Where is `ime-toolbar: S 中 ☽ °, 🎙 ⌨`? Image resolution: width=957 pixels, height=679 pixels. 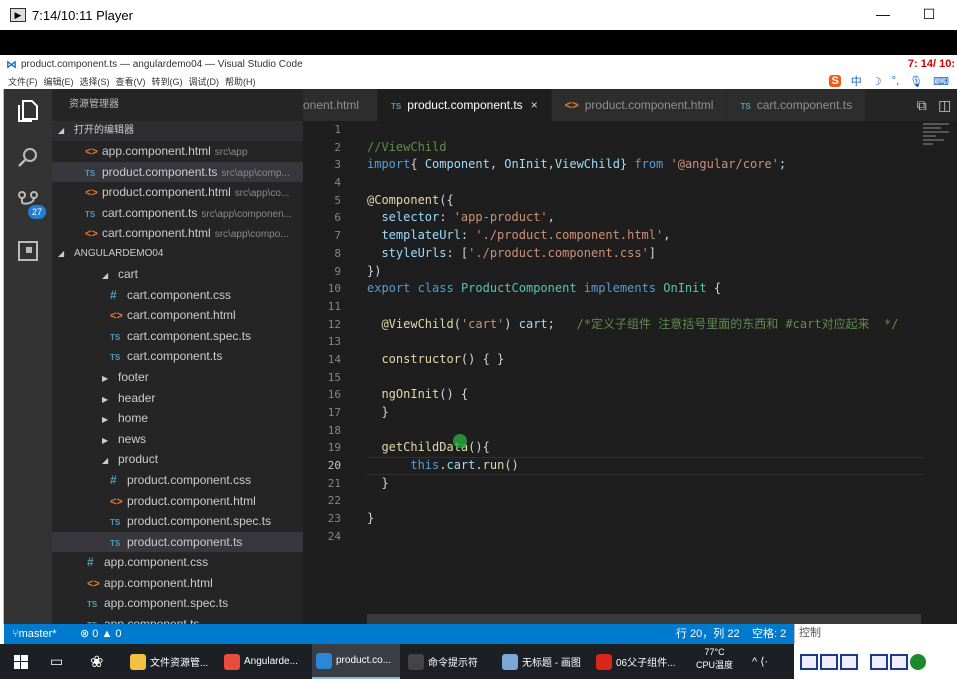 ime-toolbar: S 中 ☽ °, 🎙 ⌨ is located at coordinates (892, 81).